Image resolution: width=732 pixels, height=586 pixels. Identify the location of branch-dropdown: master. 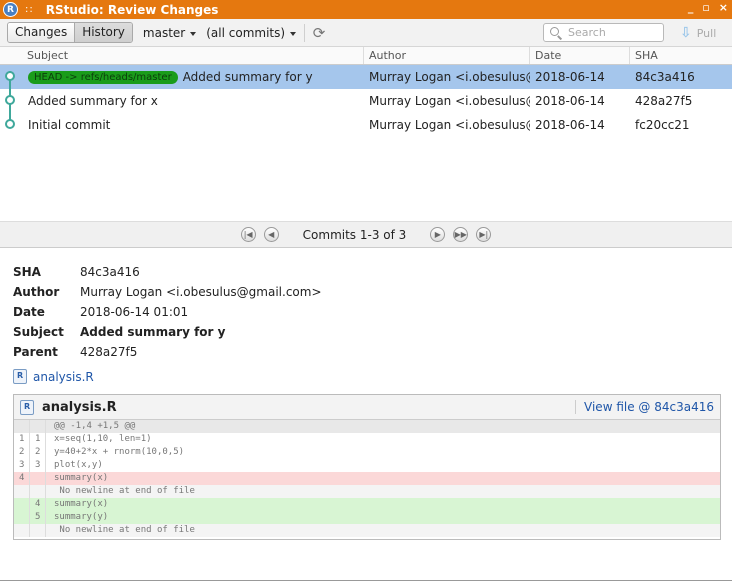
(169, 32).